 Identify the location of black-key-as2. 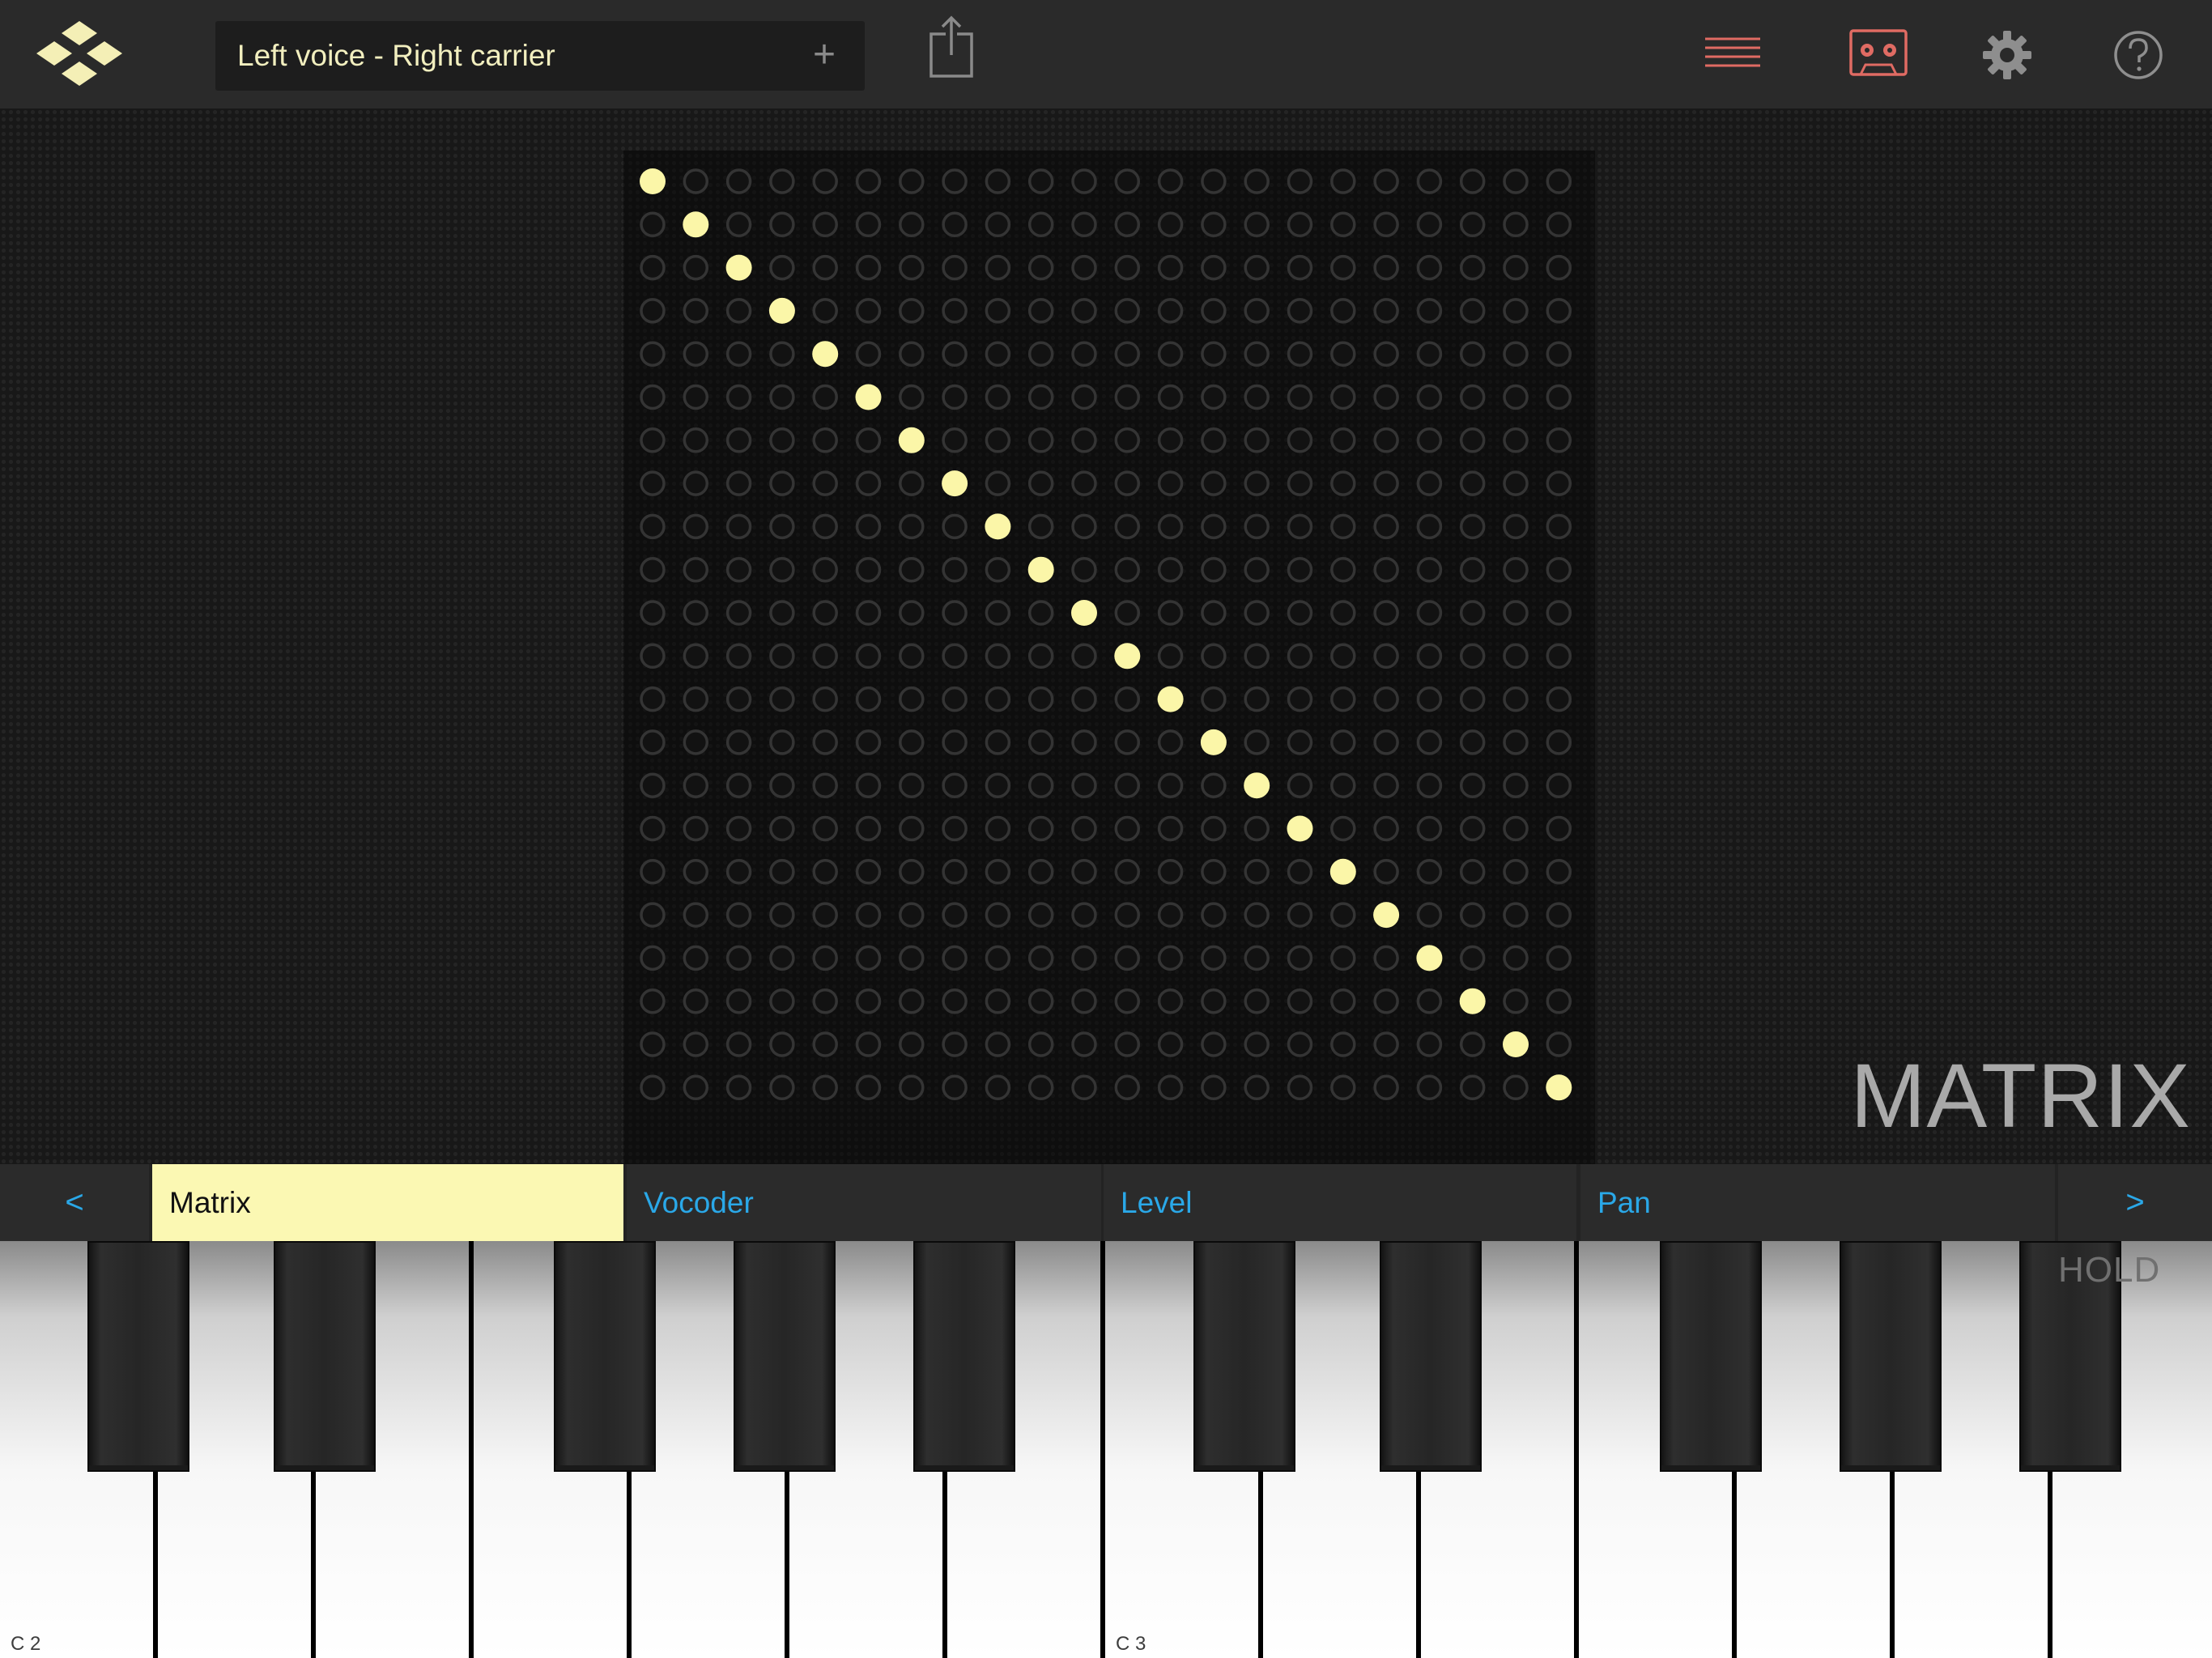
(964, 1356).